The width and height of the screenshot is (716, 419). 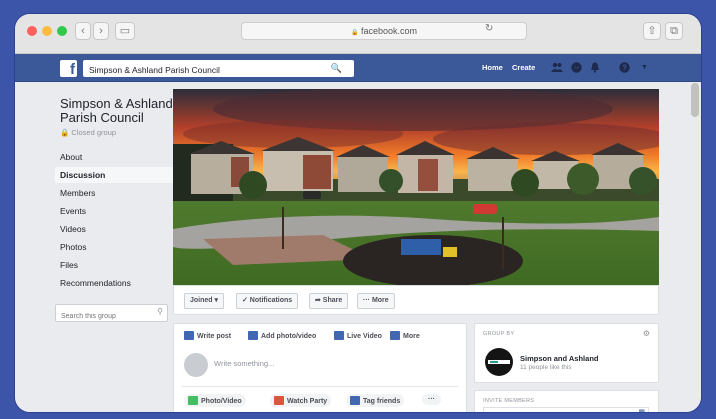 I want to click on page-name: Simpson and Ashland, so click(x=559, y=358).